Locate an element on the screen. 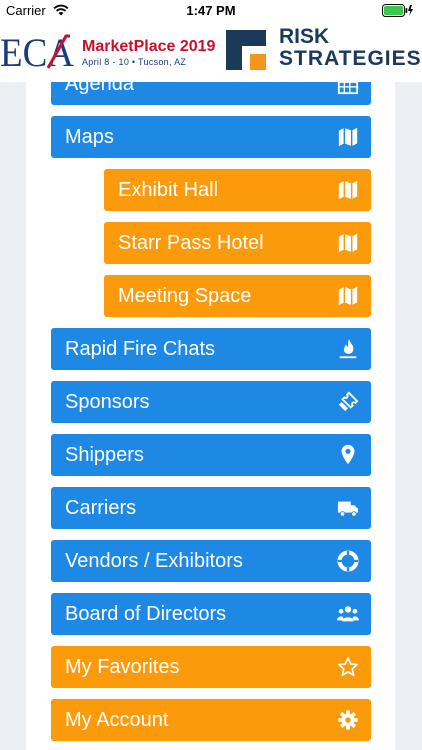  menu-item-label: Sponsors is located at coordinates (107, 402).